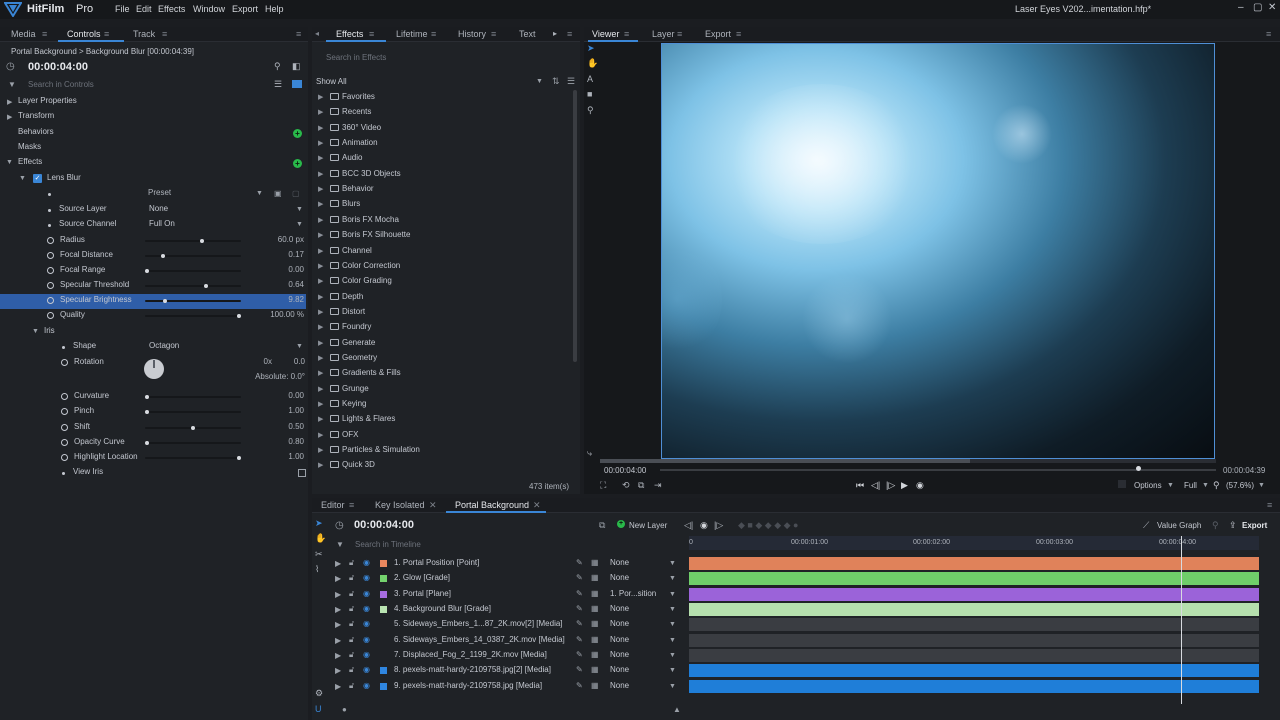 This screenshot has width=1280, height=720. Describe the element at coordinates (106, 34) in the screenshot. I see `tab-menu-icon: ≡` at that location.